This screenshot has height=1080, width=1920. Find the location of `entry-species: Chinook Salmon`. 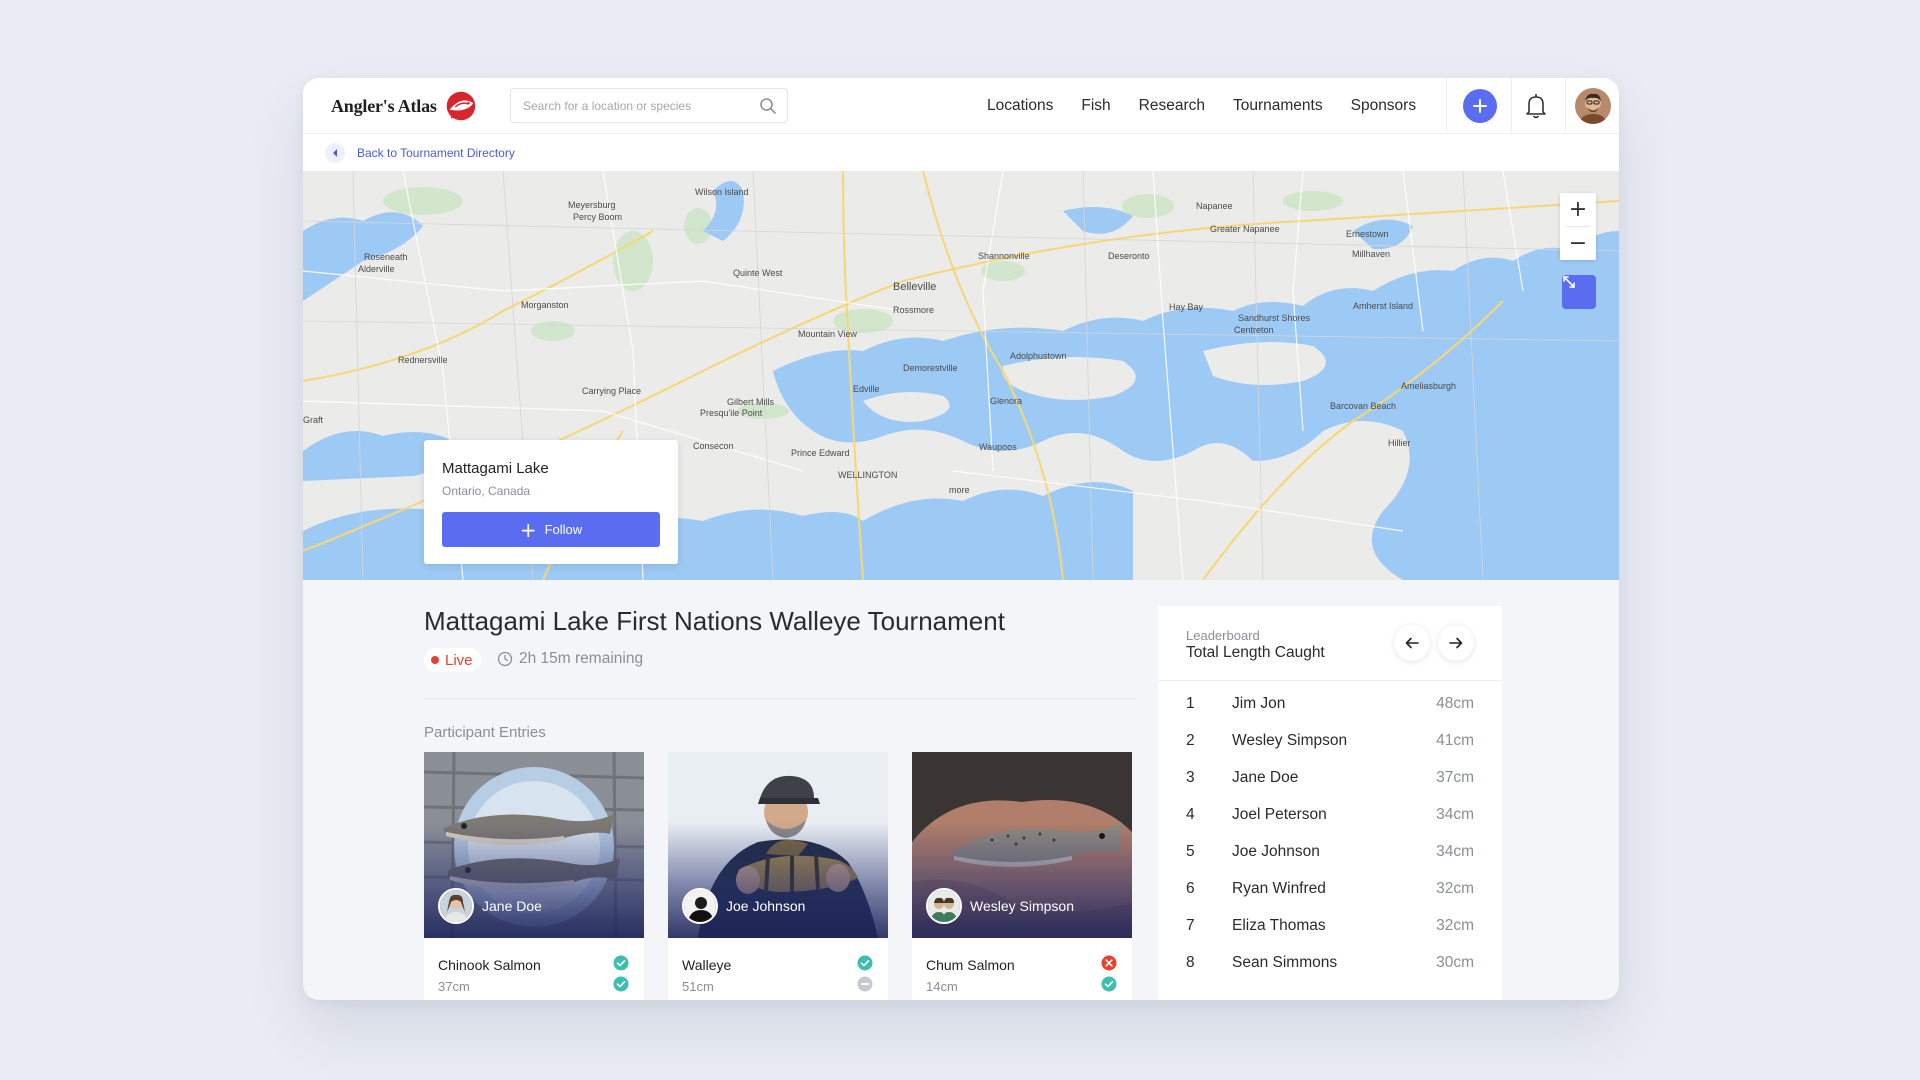

entry-species: Chinook Salmon is located at coordinates (489, 965).